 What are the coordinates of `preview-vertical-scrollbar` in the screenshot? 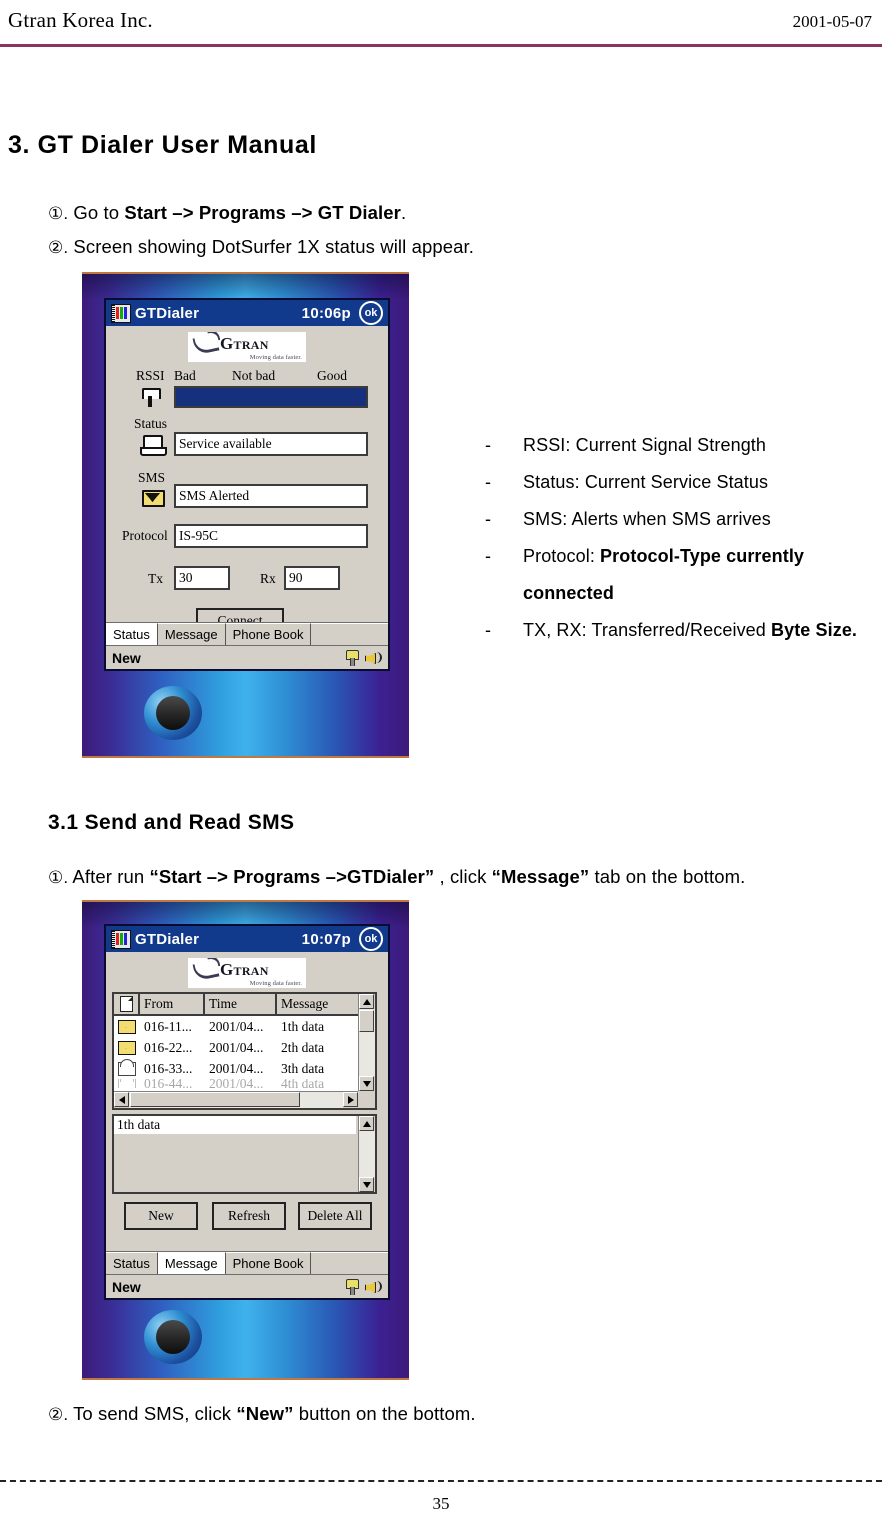 It's located at (366, 1154).